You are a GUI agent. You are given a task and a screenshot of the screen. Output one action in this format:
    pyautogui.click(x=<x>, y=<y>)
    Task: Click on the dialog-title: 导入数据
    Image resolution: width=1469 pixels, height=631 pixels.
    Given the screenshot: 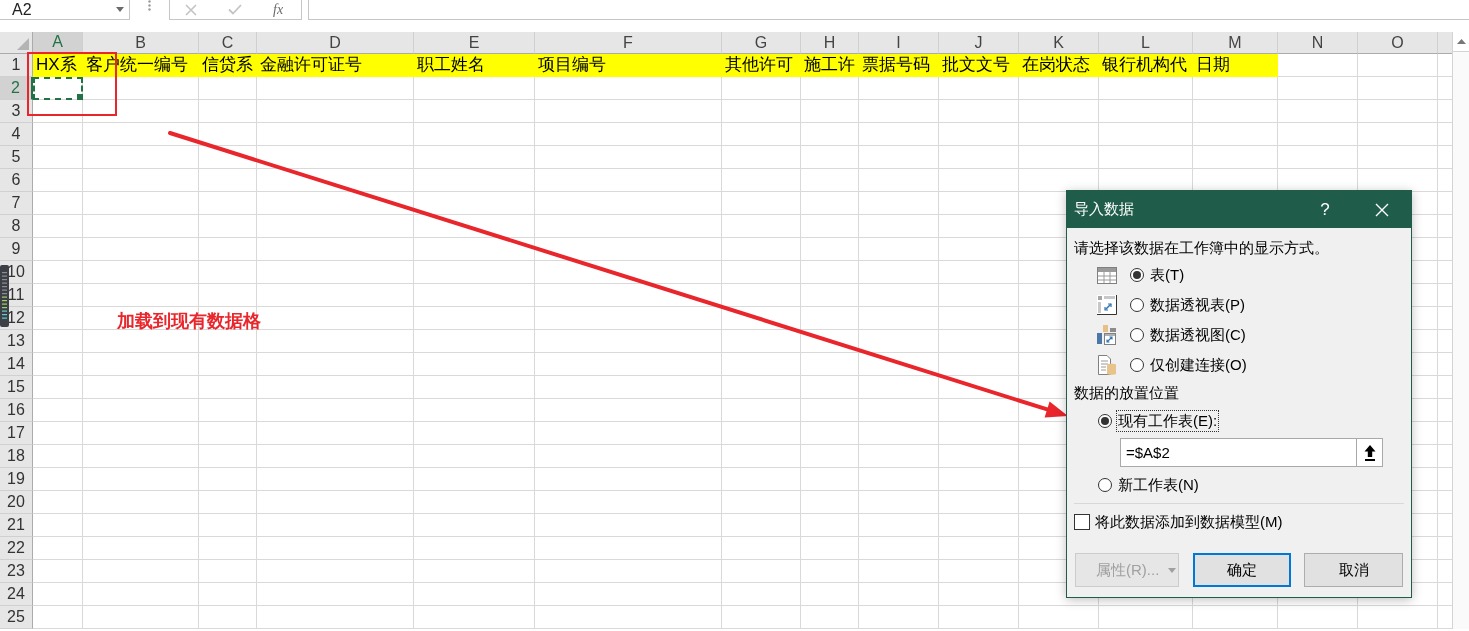 What is the action you would take?
    pyautogui.click(x=1104, y=209)
    